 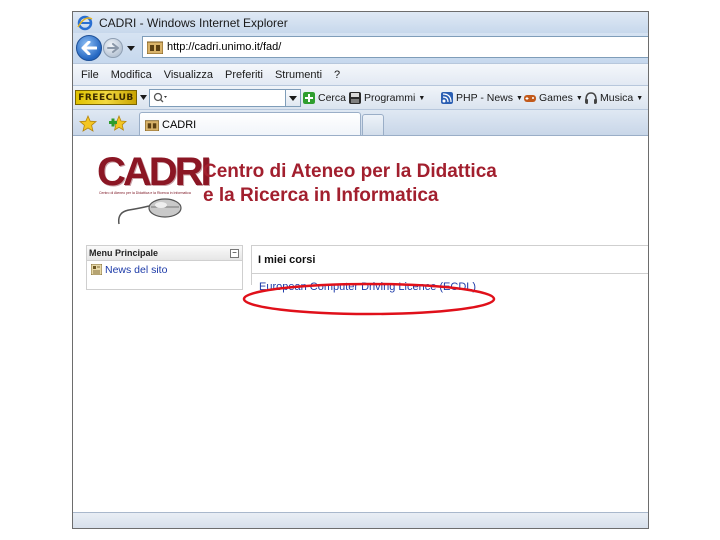 I want to click on chevron-down-icon, so click(x=293, y=98).